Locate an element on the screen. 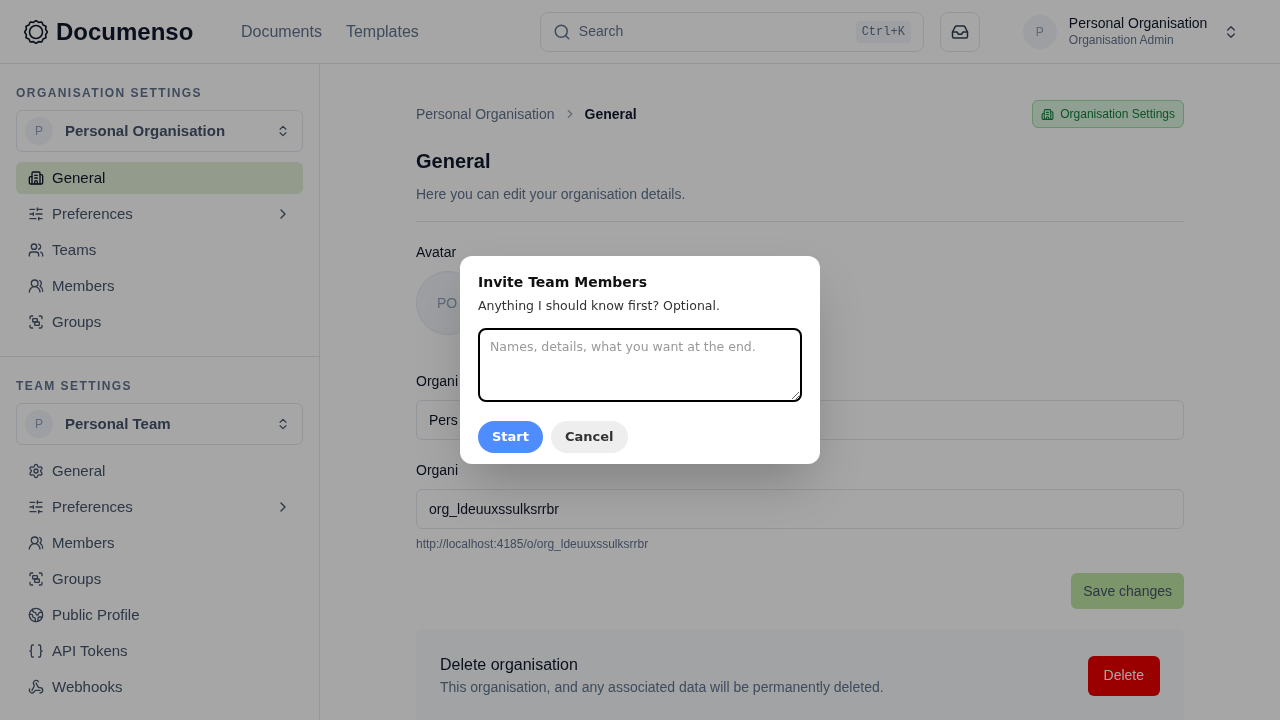 This screenshot has width=1280, height=720. section-heading: TEAM SETTINGS is located at coordinates (75, 386).